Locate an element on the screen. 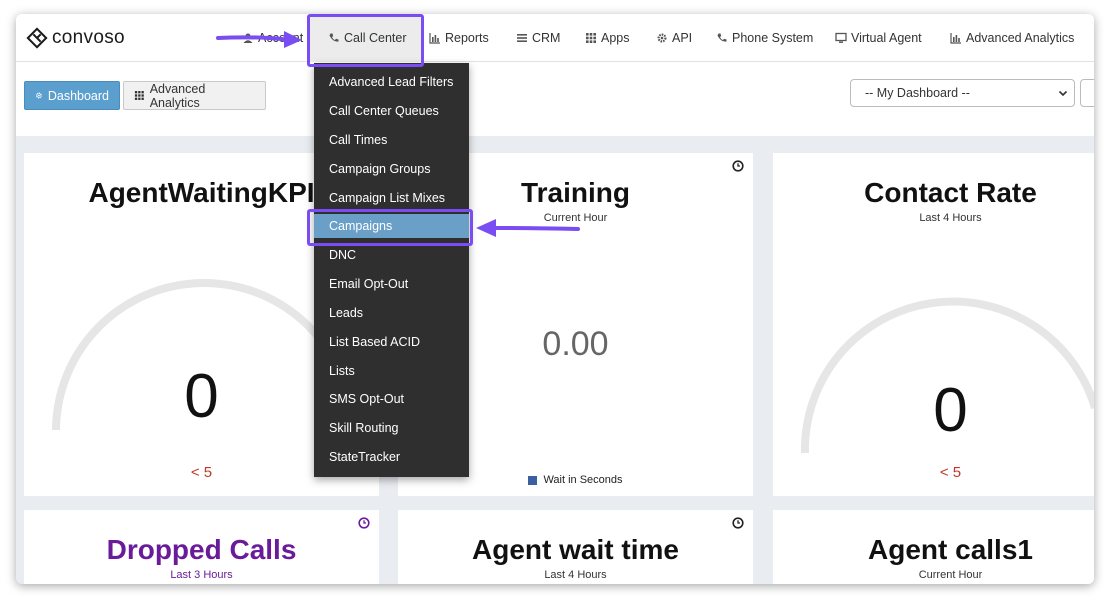 This screenshot has height=600, width=1109. menu-item-sms-opt-out: SMS Opt-Out is located at coordinates (391, 399).